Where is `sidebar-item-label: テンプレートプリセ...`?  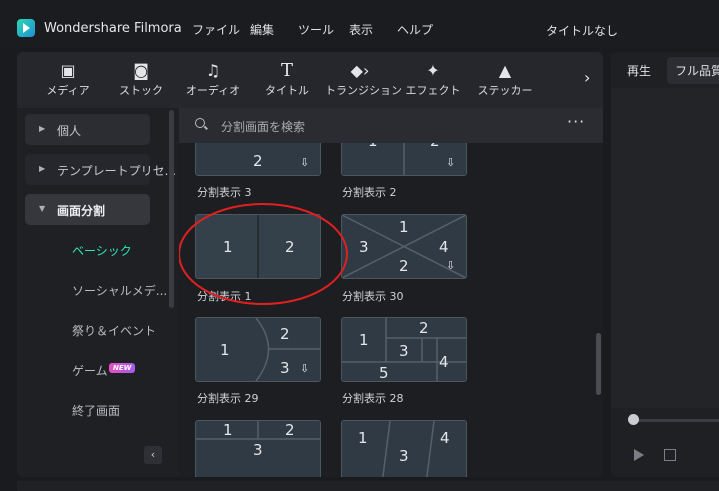 sidebar-item-label: テンプレートプリセ... is located at coordinates (117, 171).